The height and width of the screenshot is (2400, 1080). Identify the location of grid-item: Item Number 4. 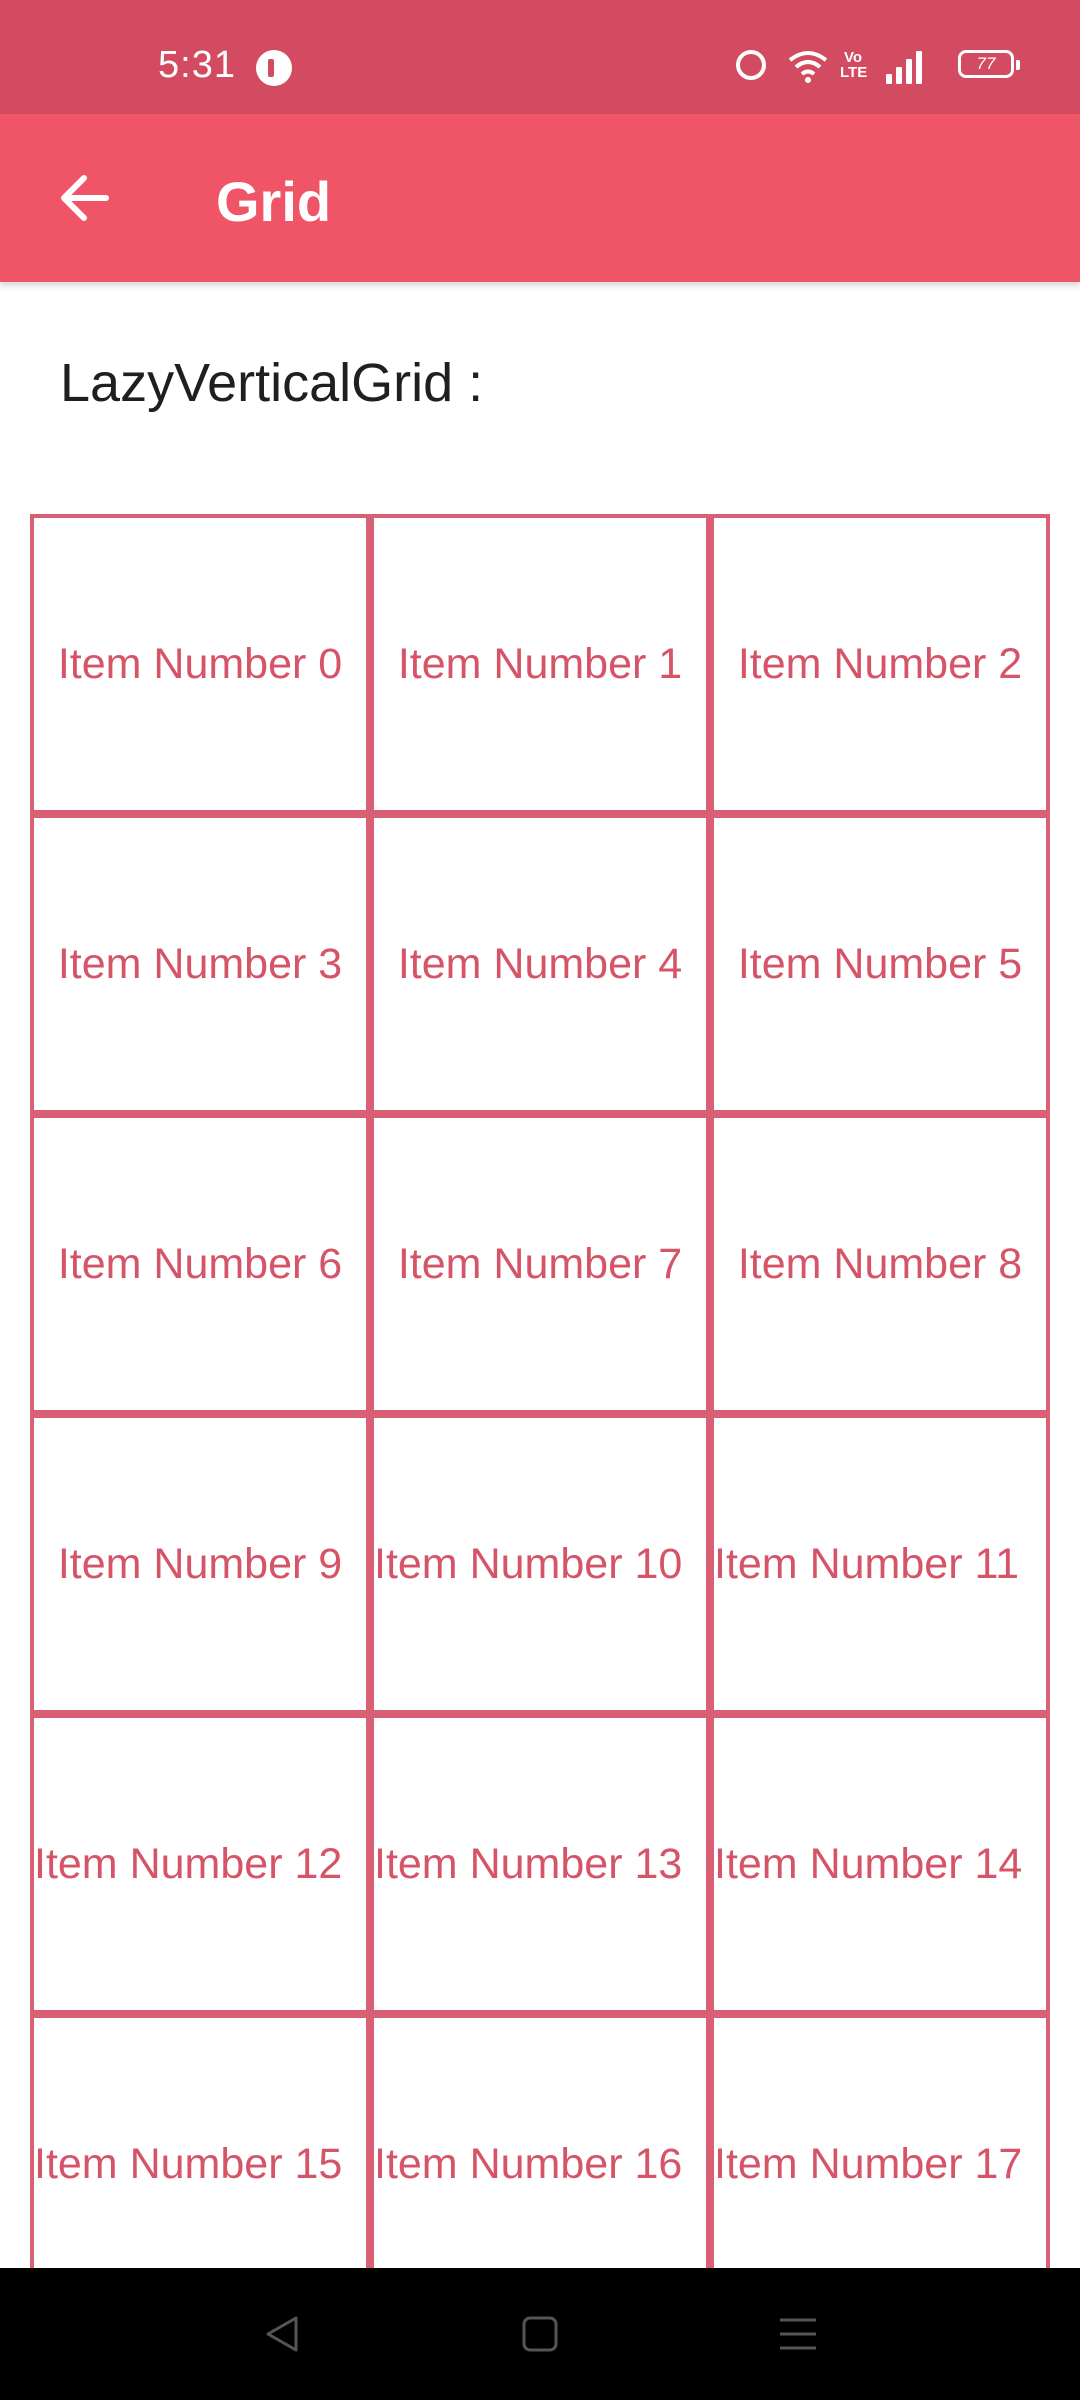
(540, 964).